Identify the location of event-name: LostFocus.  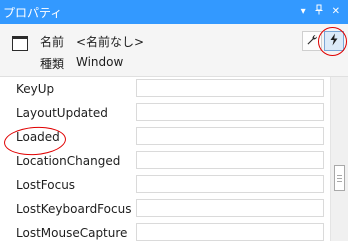
(46, 185).